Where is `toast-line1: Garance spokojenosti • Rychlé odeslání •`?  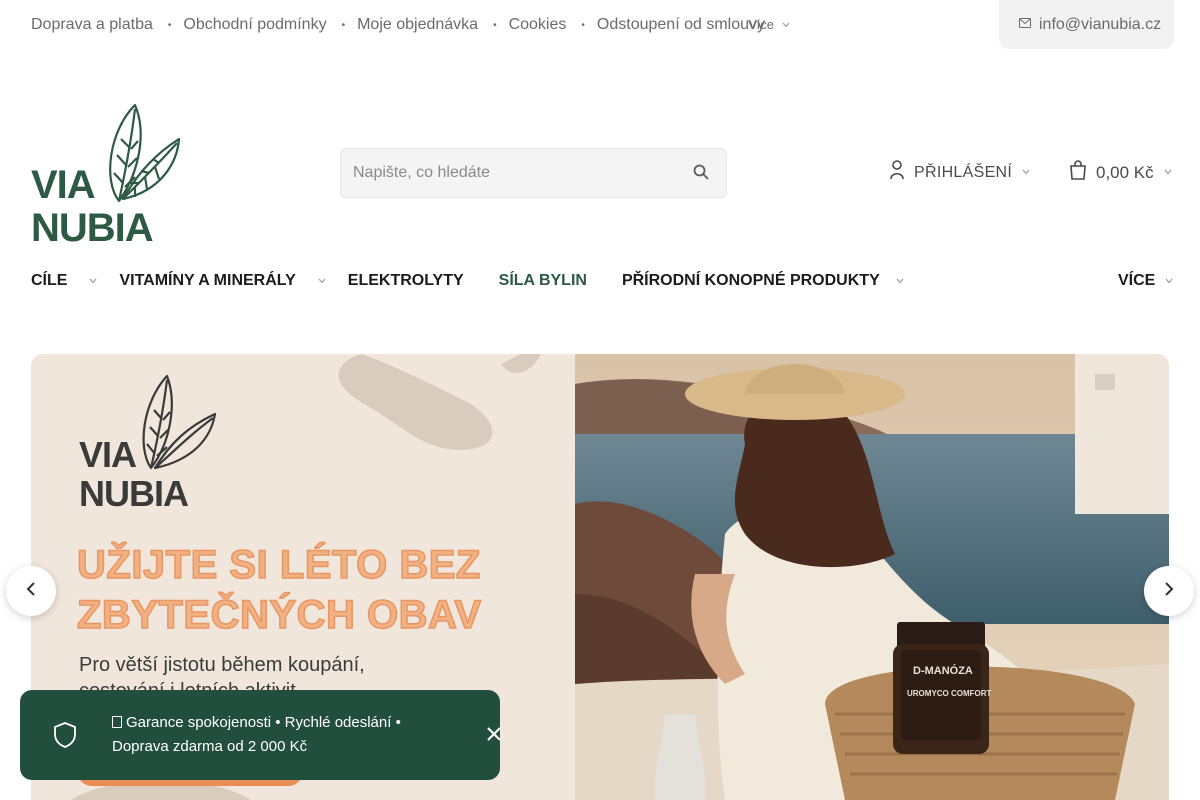 toast-line1: Garance spokojenosti • Rychlé odeslání • is located at coordinates (256, 722).